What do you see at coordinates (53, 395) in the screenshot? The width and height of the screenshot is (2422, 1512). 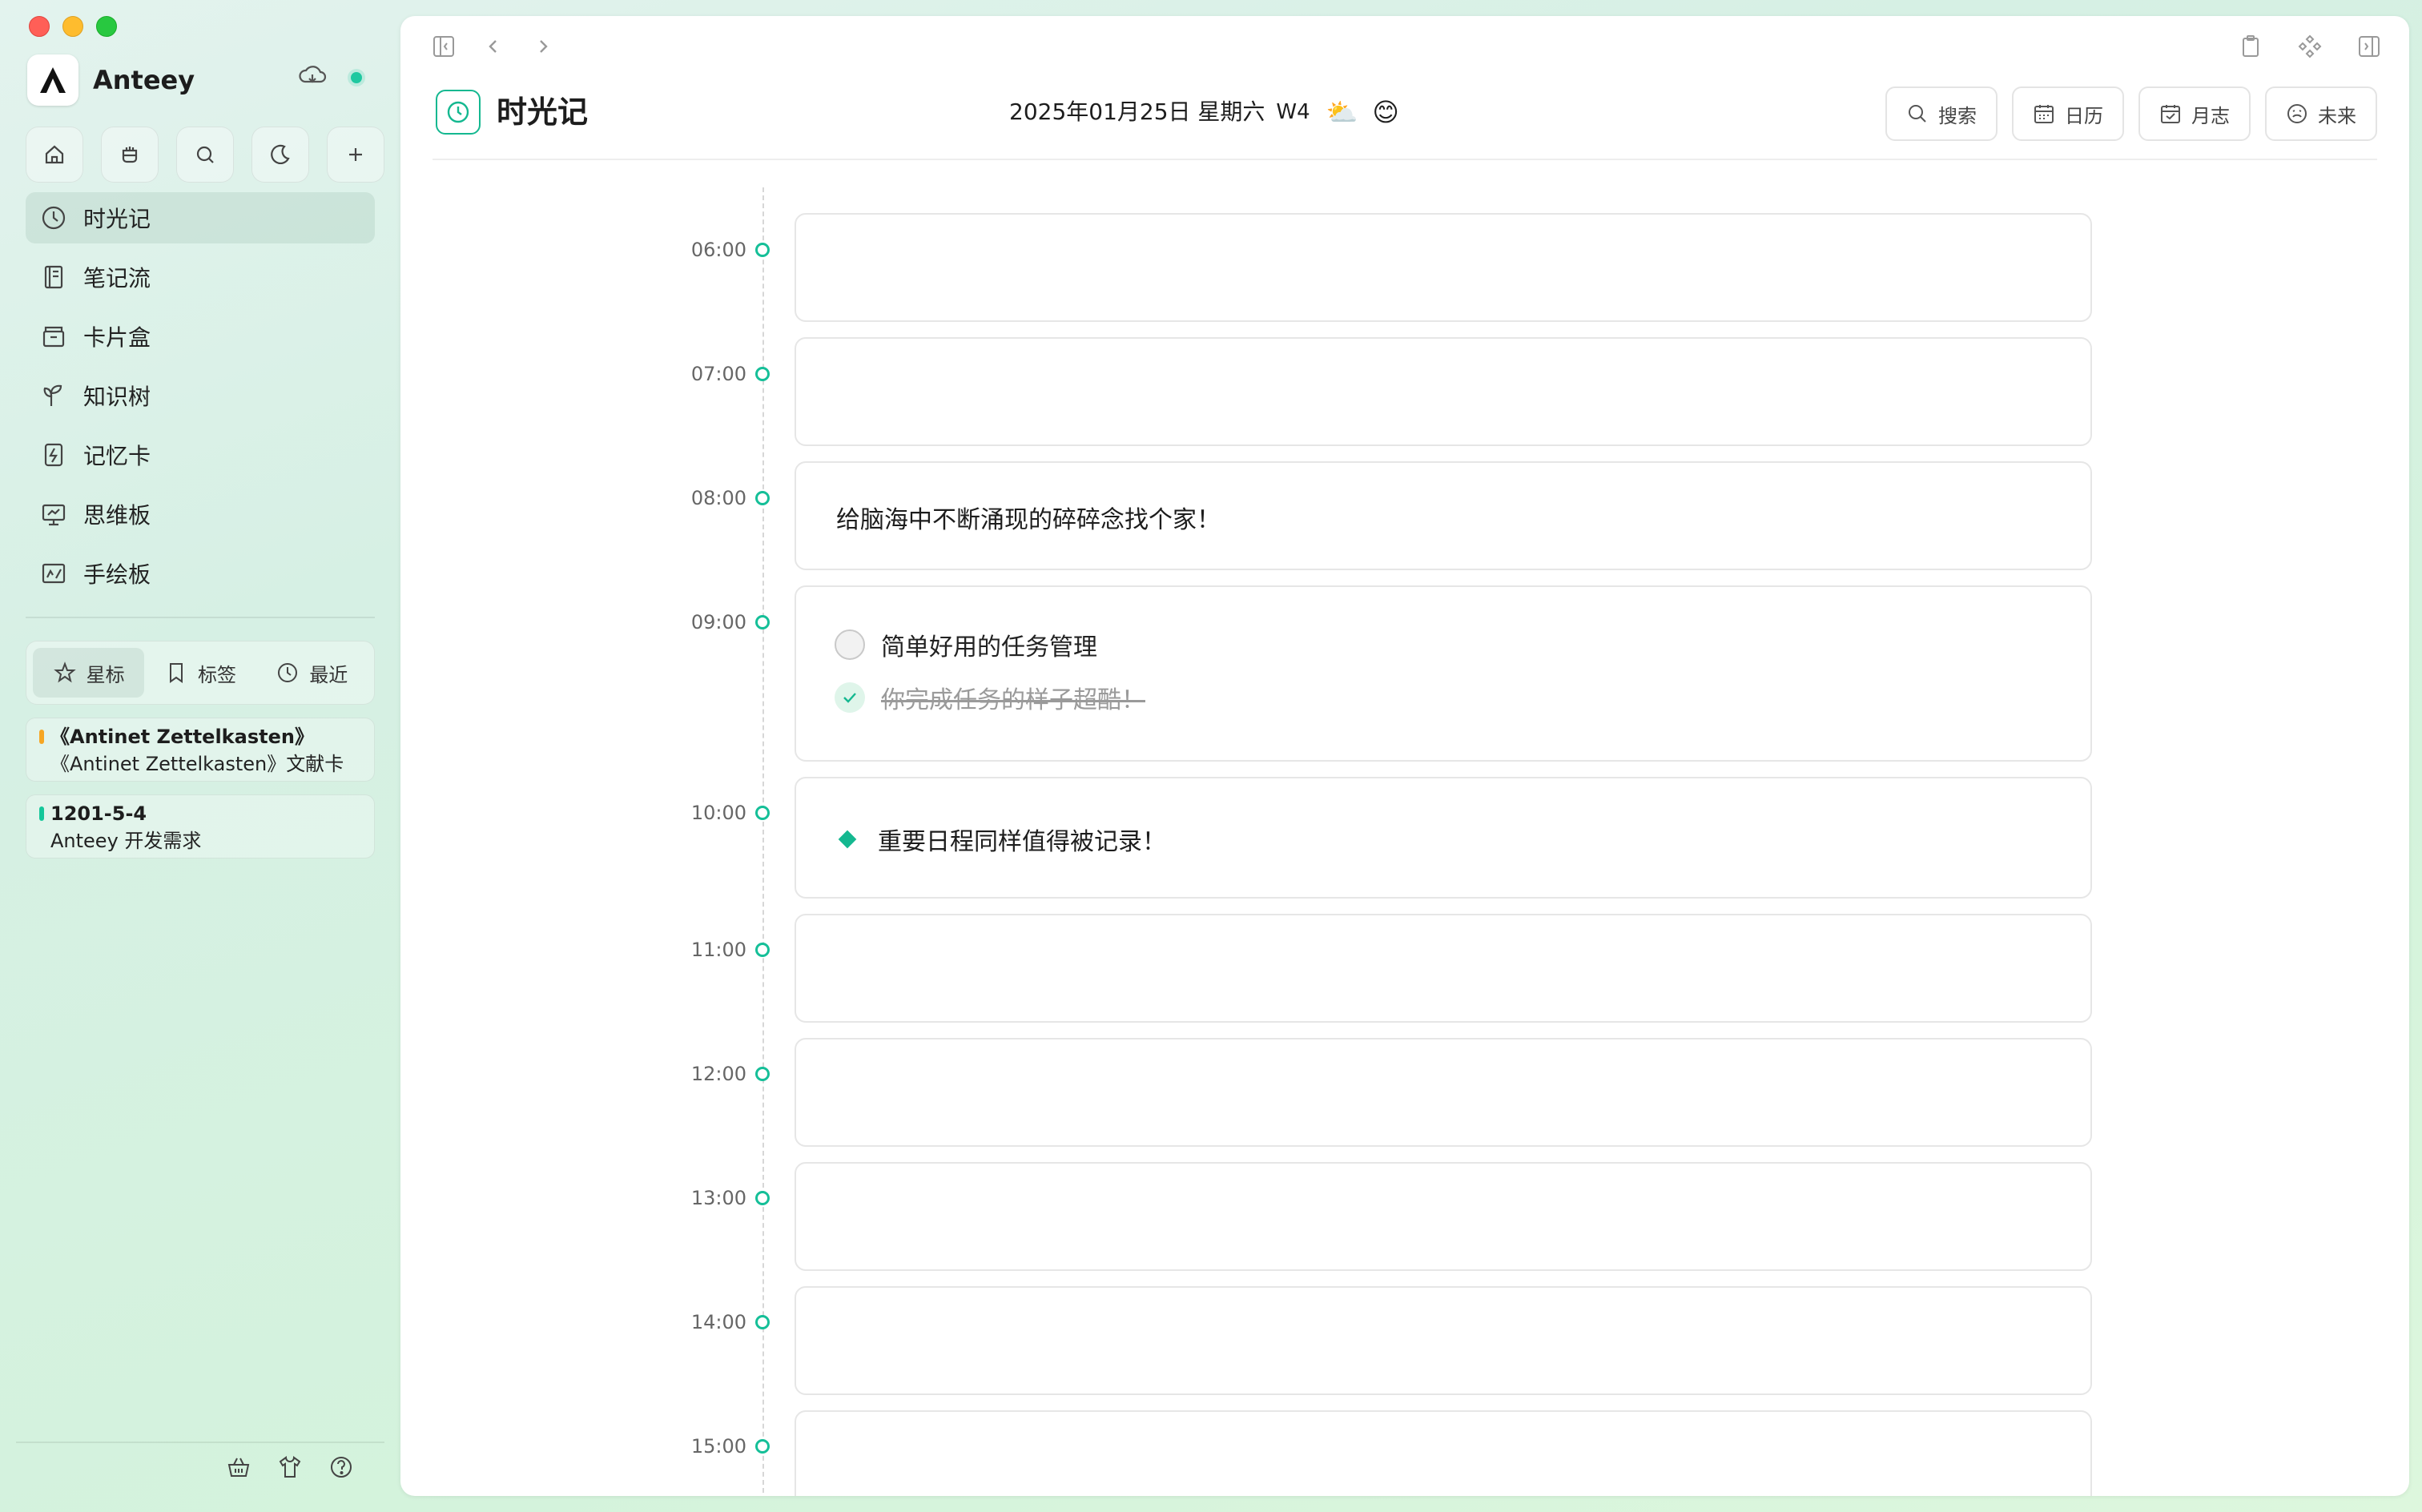 I see `sprout-icon` at bounding box center [53, 395].